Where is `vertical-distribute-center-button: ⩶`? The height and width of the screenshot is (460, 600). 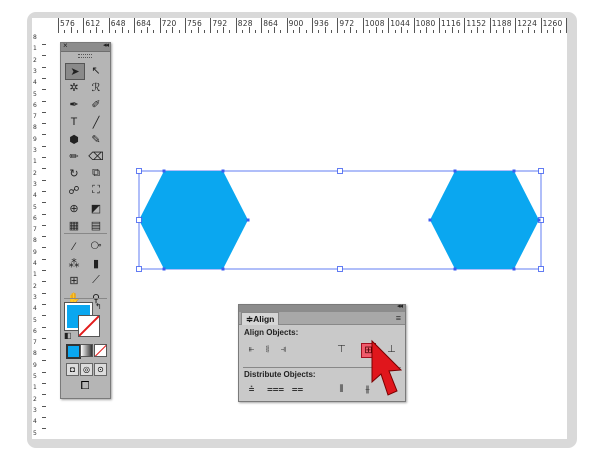 vertical-distribute-center-button: ⩶ is located at coordinates (275, 389).